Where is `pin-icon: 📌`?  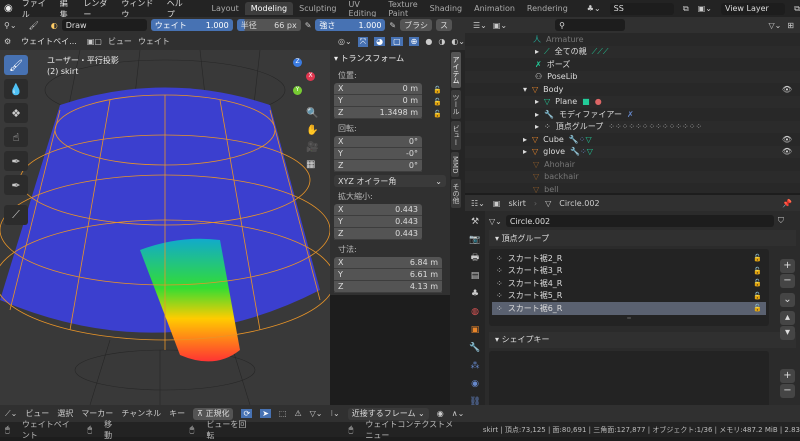
pin-icon: 📌 is located at coordinates (787, 203).